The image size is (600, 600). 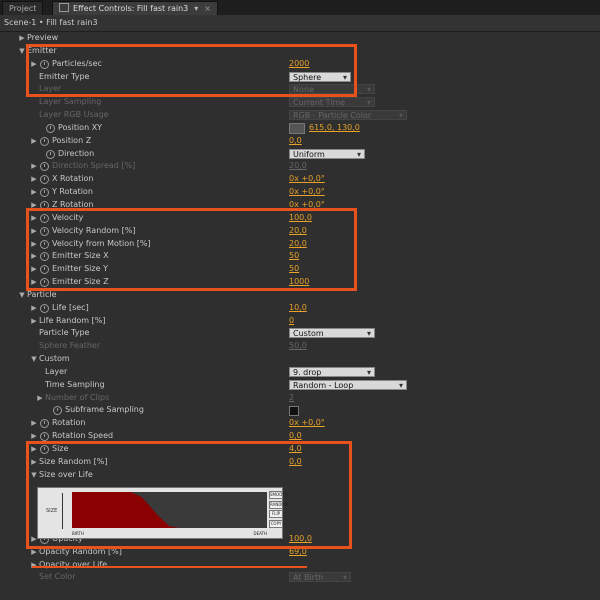 What do you see at coordinates (300, 38) in the screenshot?
I see `property-row: ▶ Preview` at bounding box center [300, 38].